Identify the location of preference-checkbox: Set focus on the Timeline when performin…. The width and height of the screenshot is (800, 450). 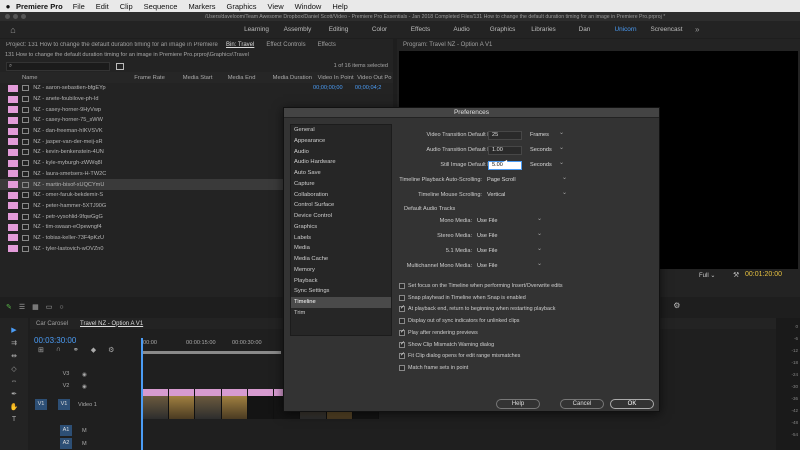
(481, 286).